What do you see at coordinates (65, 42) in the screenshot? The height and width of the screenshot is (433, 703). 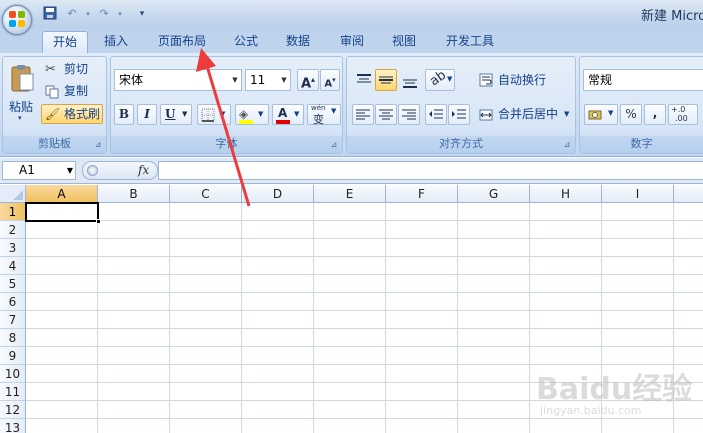 I see `tab-home: 开始` at bounding box center [65, 42].